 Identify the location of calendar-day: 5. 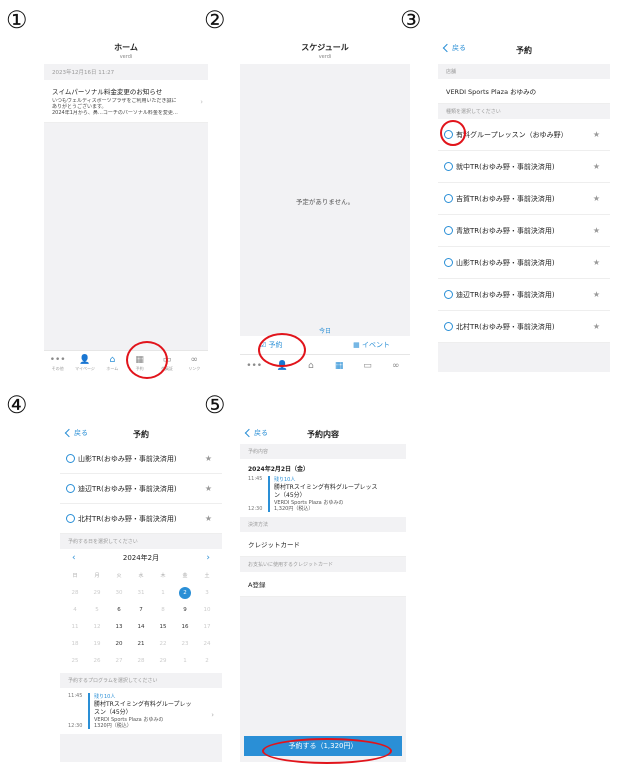
(97, 610).